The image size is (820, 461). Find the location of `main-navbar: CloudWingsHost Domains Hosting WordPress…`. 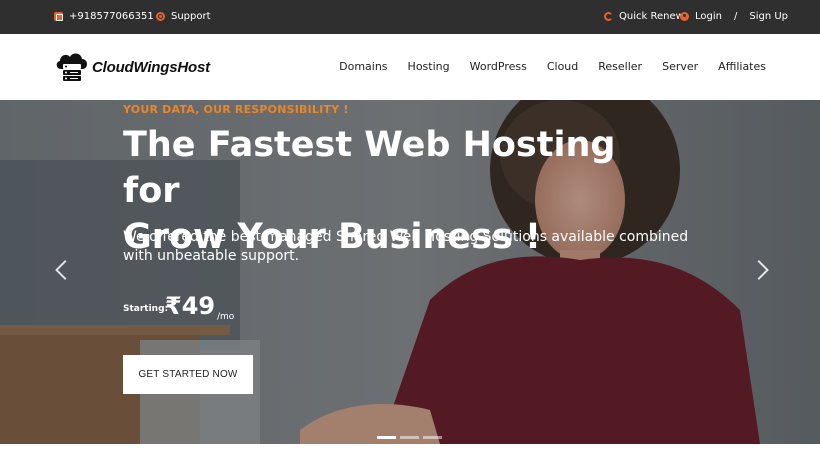

main-navbar: CloudWingsHost Domains Hosting WordPress… is located at coordinates (410, 67).